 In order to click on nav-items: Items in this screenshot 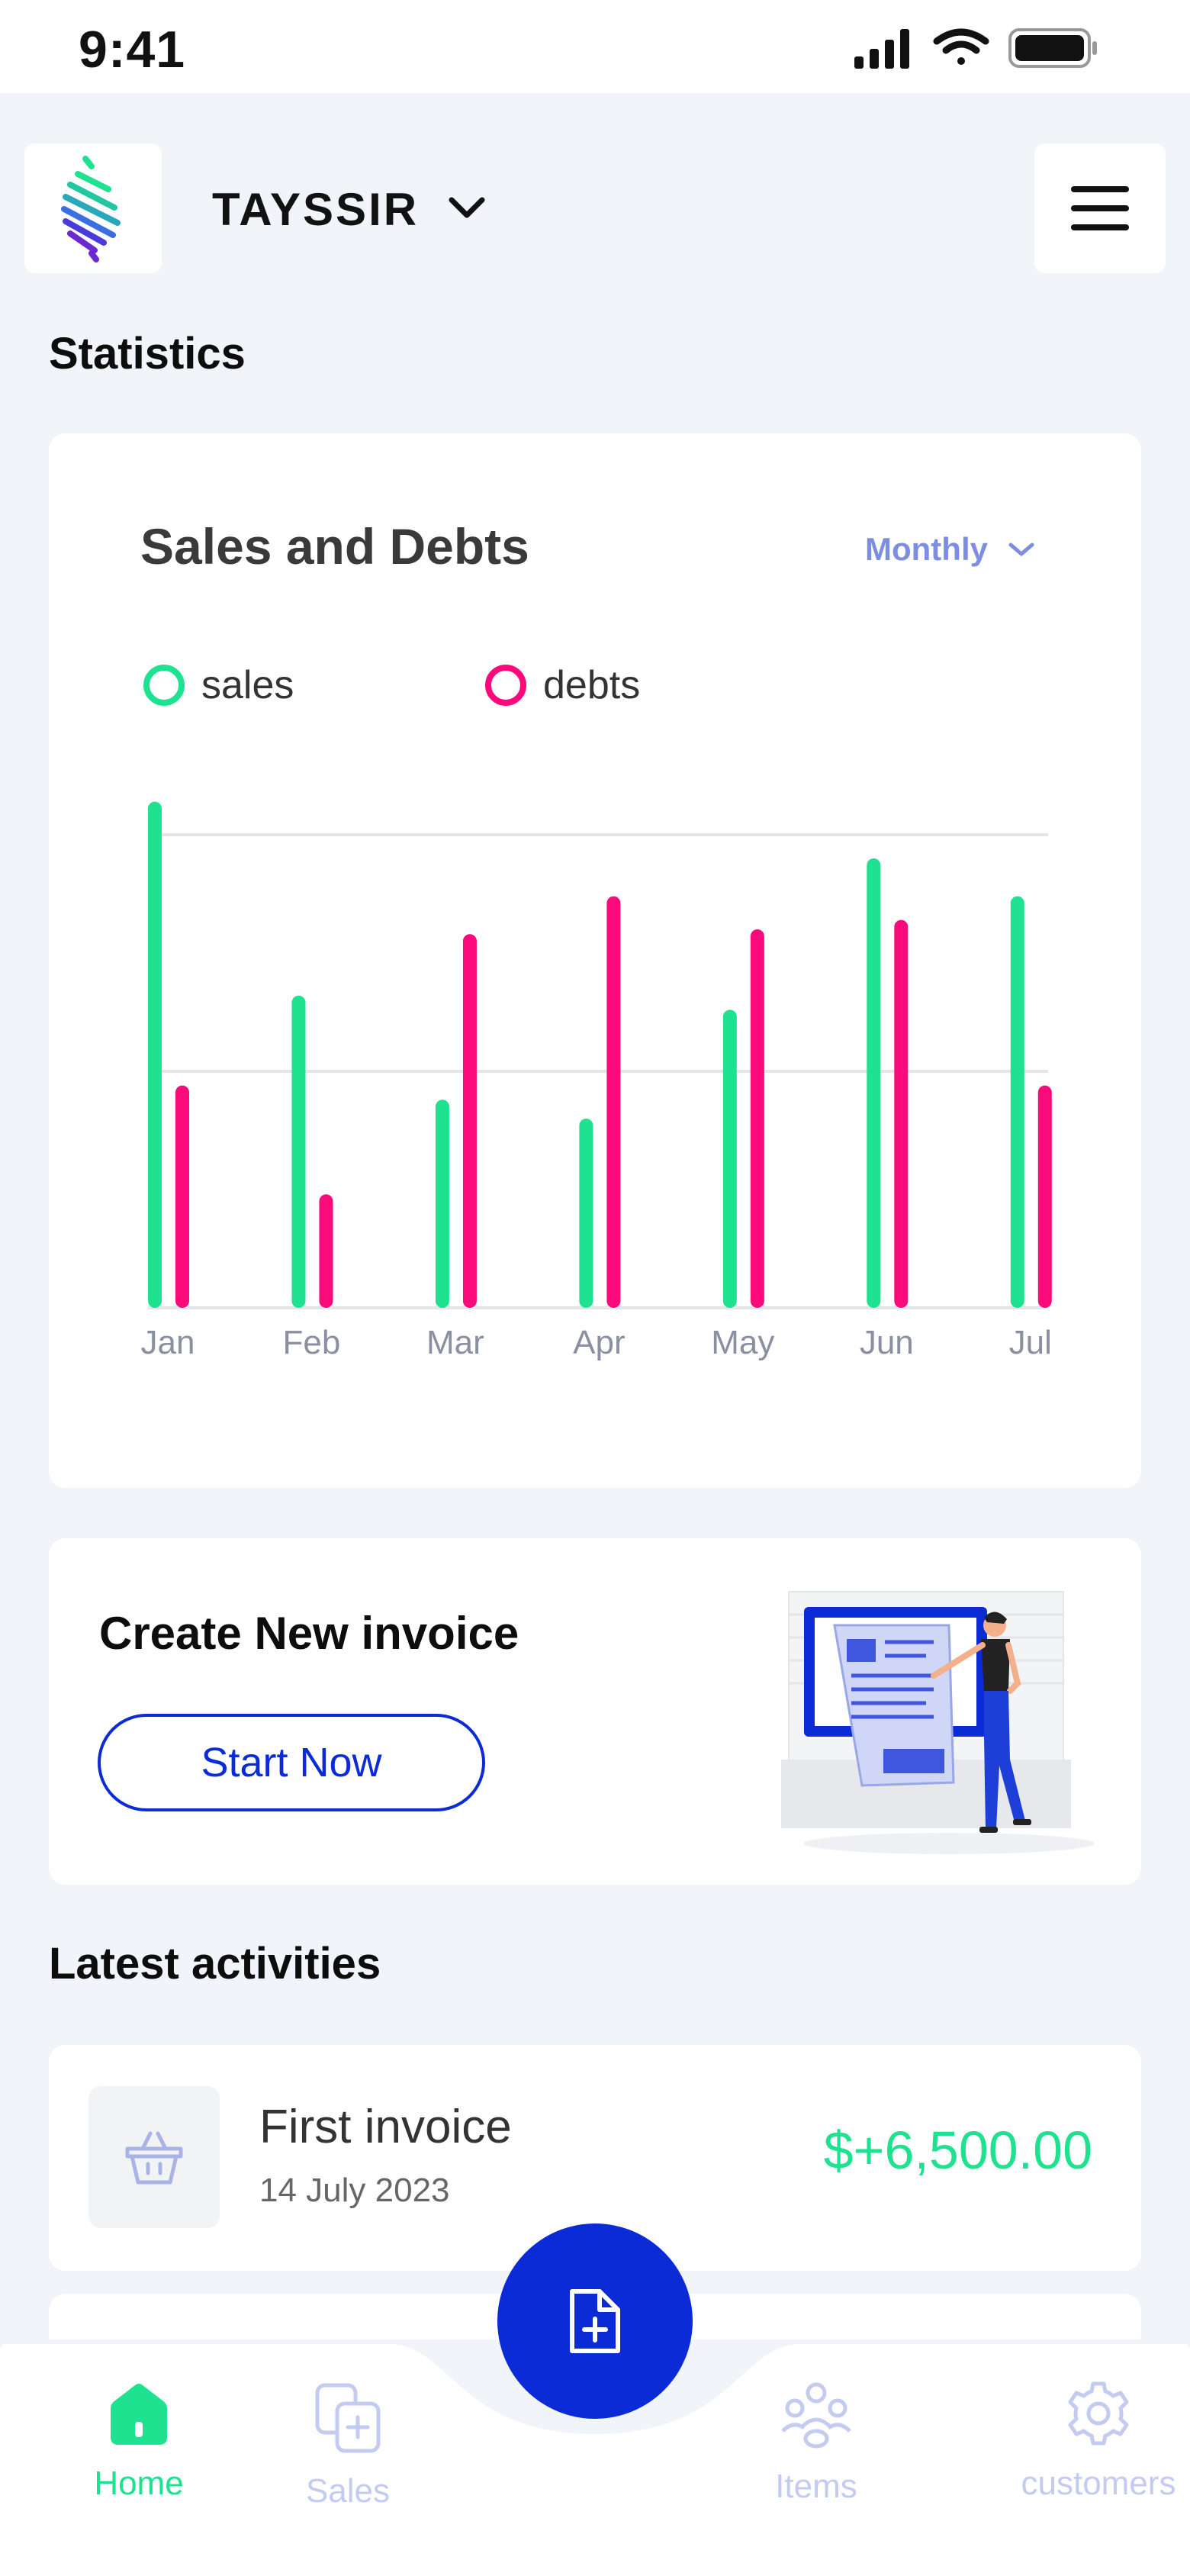, I will do `click(816, 2443)`.